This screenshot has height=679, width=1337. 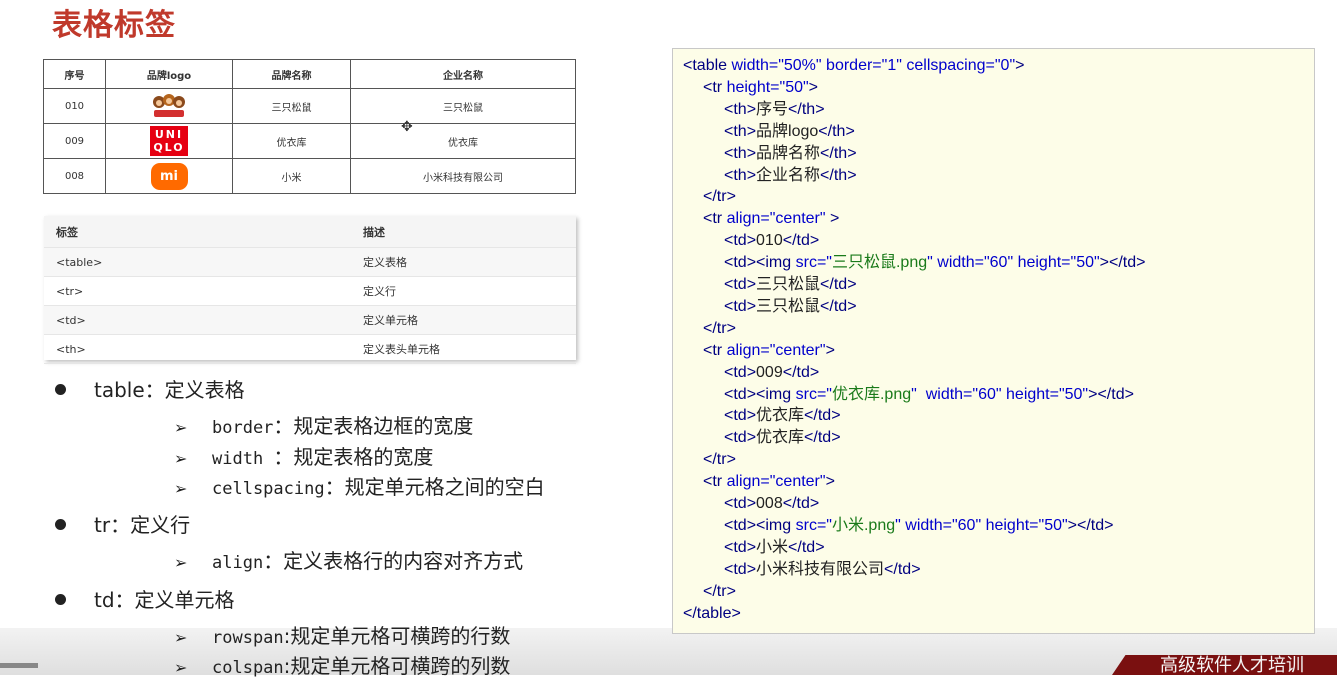 I want to click on bullet-label: table：定义表格, so click(x=169, y=390).